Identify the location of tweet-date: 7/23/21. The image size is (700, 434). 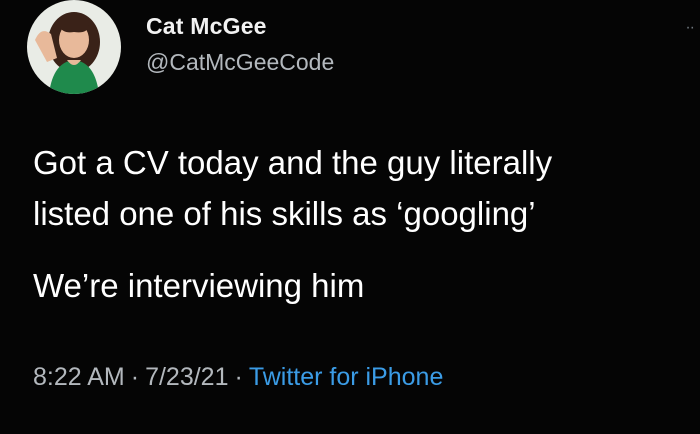
(186, 377).